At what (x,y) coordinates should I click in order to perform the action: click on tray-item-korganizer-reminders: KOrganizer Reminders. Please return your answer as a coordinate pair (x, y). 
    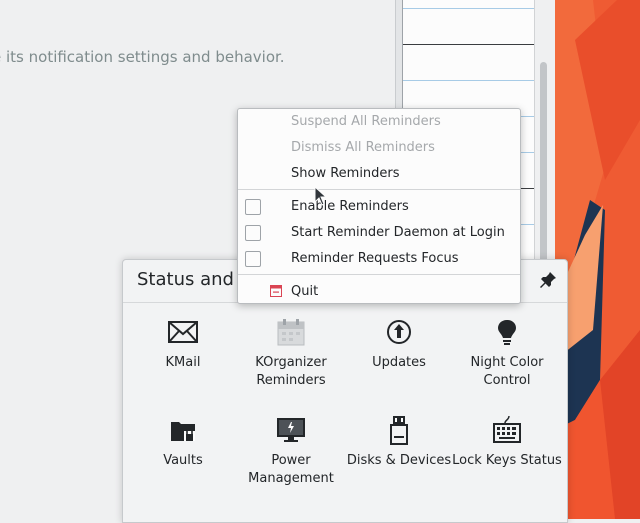
    Looking at the image, I should click on (291, 353).